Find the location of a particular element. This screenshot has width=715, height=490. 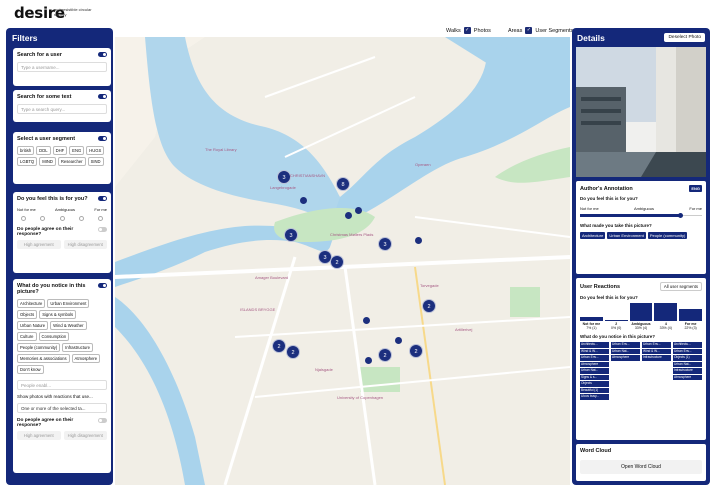

map-label: University of Copenhagen is located at coordinates (360, 397).